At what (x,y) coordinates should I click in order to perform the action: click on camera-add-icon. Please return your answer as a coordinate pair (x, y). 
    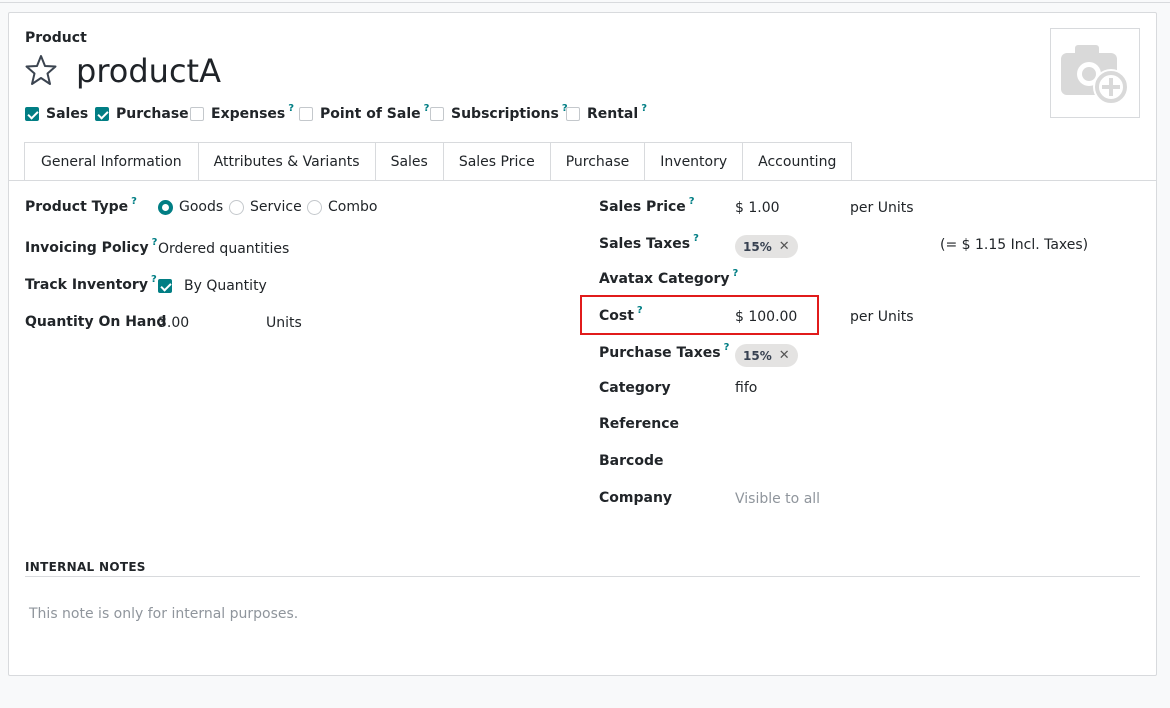
    Looking at the image, I should click on (1095, 75).